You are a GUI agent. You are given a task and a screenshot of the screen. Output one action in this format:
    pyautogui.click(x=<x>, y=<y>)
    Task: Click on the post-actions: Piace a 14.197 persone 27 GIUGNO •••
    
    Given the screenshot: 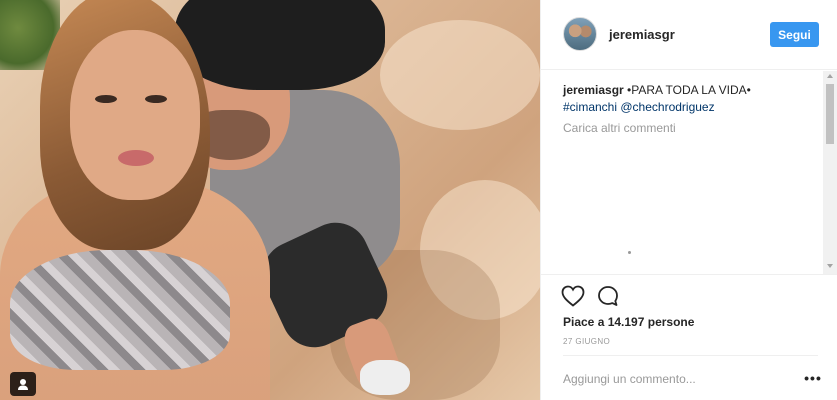 What is the action you would take?
    pyautogui.click(x=689, y=337)
    